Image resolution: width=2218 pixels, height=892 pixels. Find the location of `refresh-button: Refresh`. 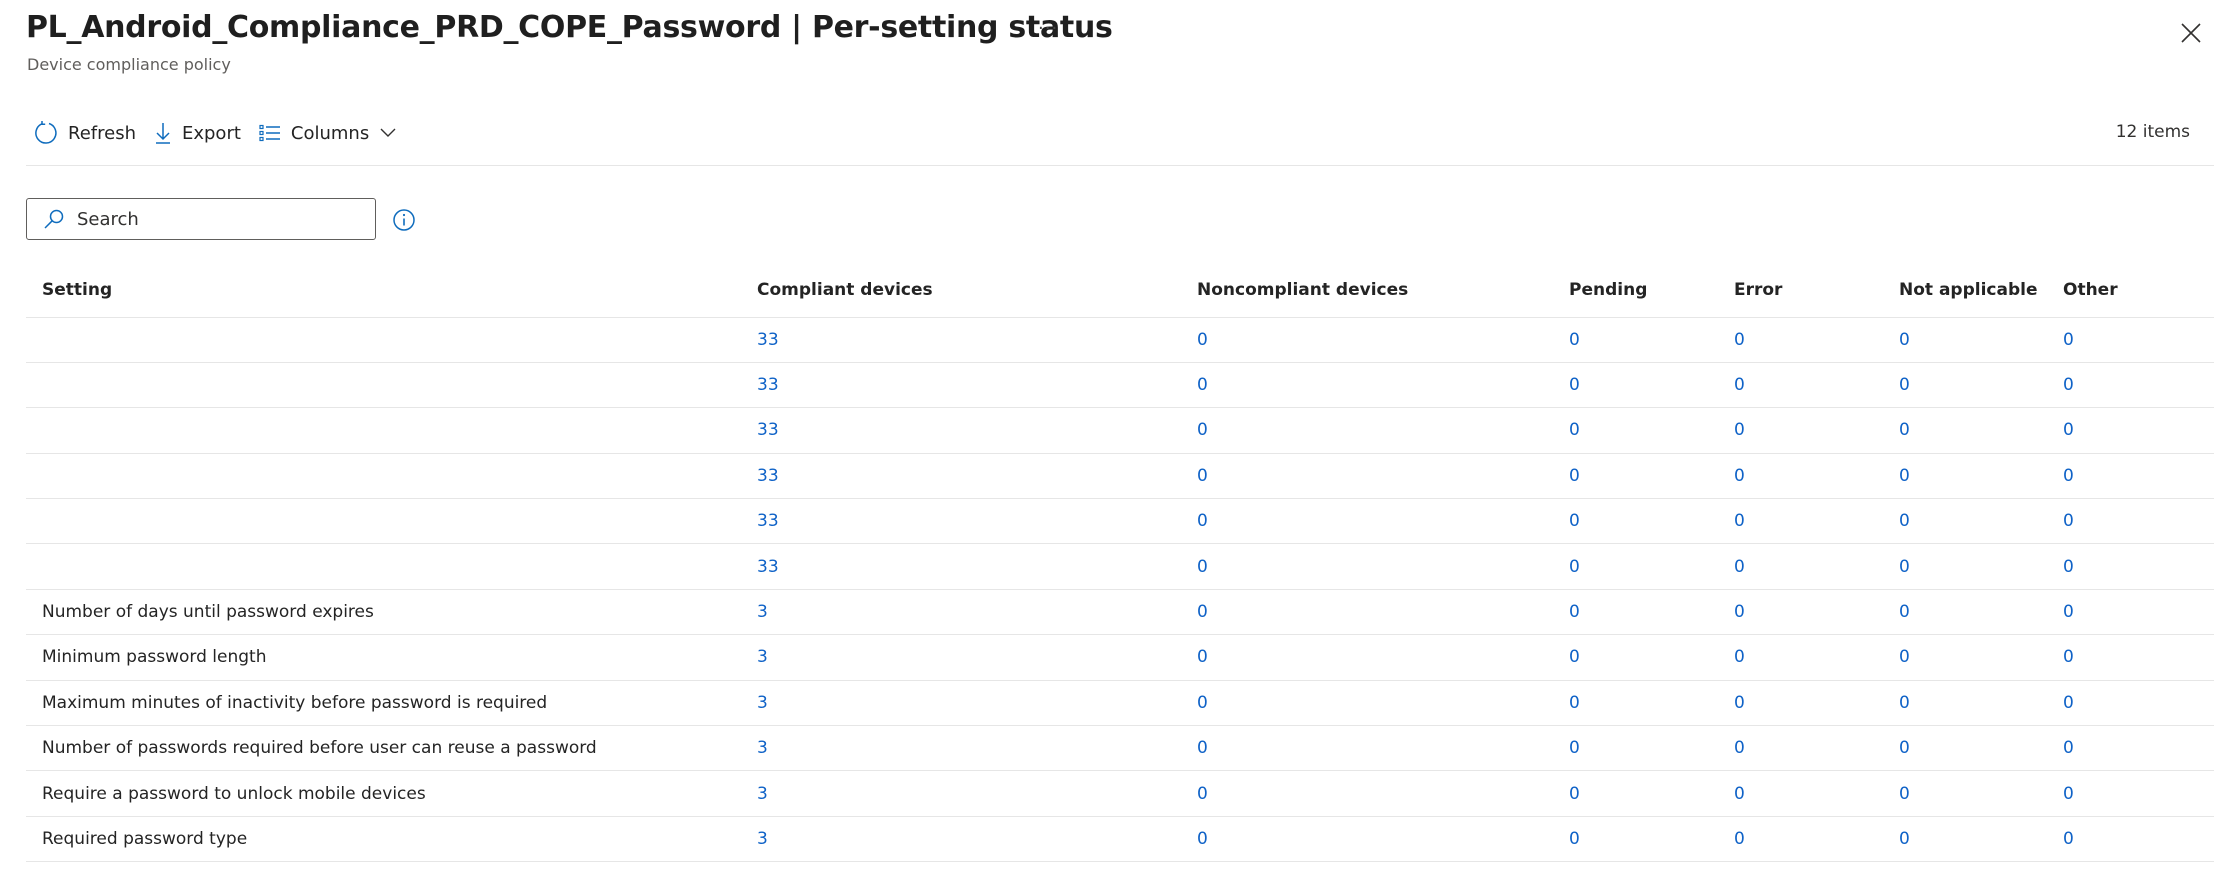

refresh-button: Refresh is located at coordinates (86, 133).